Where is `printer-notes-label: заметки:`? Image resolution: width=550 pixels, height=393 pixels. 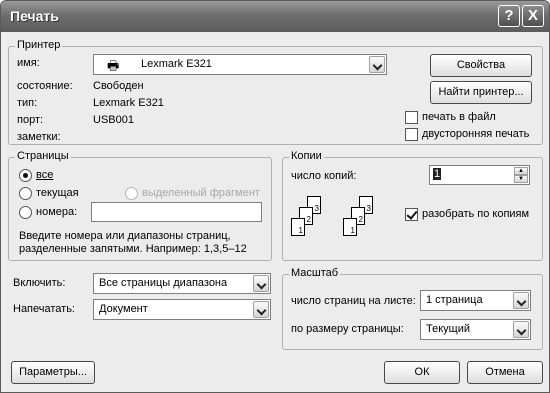 printer-notes-label: заметки: is located at coordinates (39, 137).